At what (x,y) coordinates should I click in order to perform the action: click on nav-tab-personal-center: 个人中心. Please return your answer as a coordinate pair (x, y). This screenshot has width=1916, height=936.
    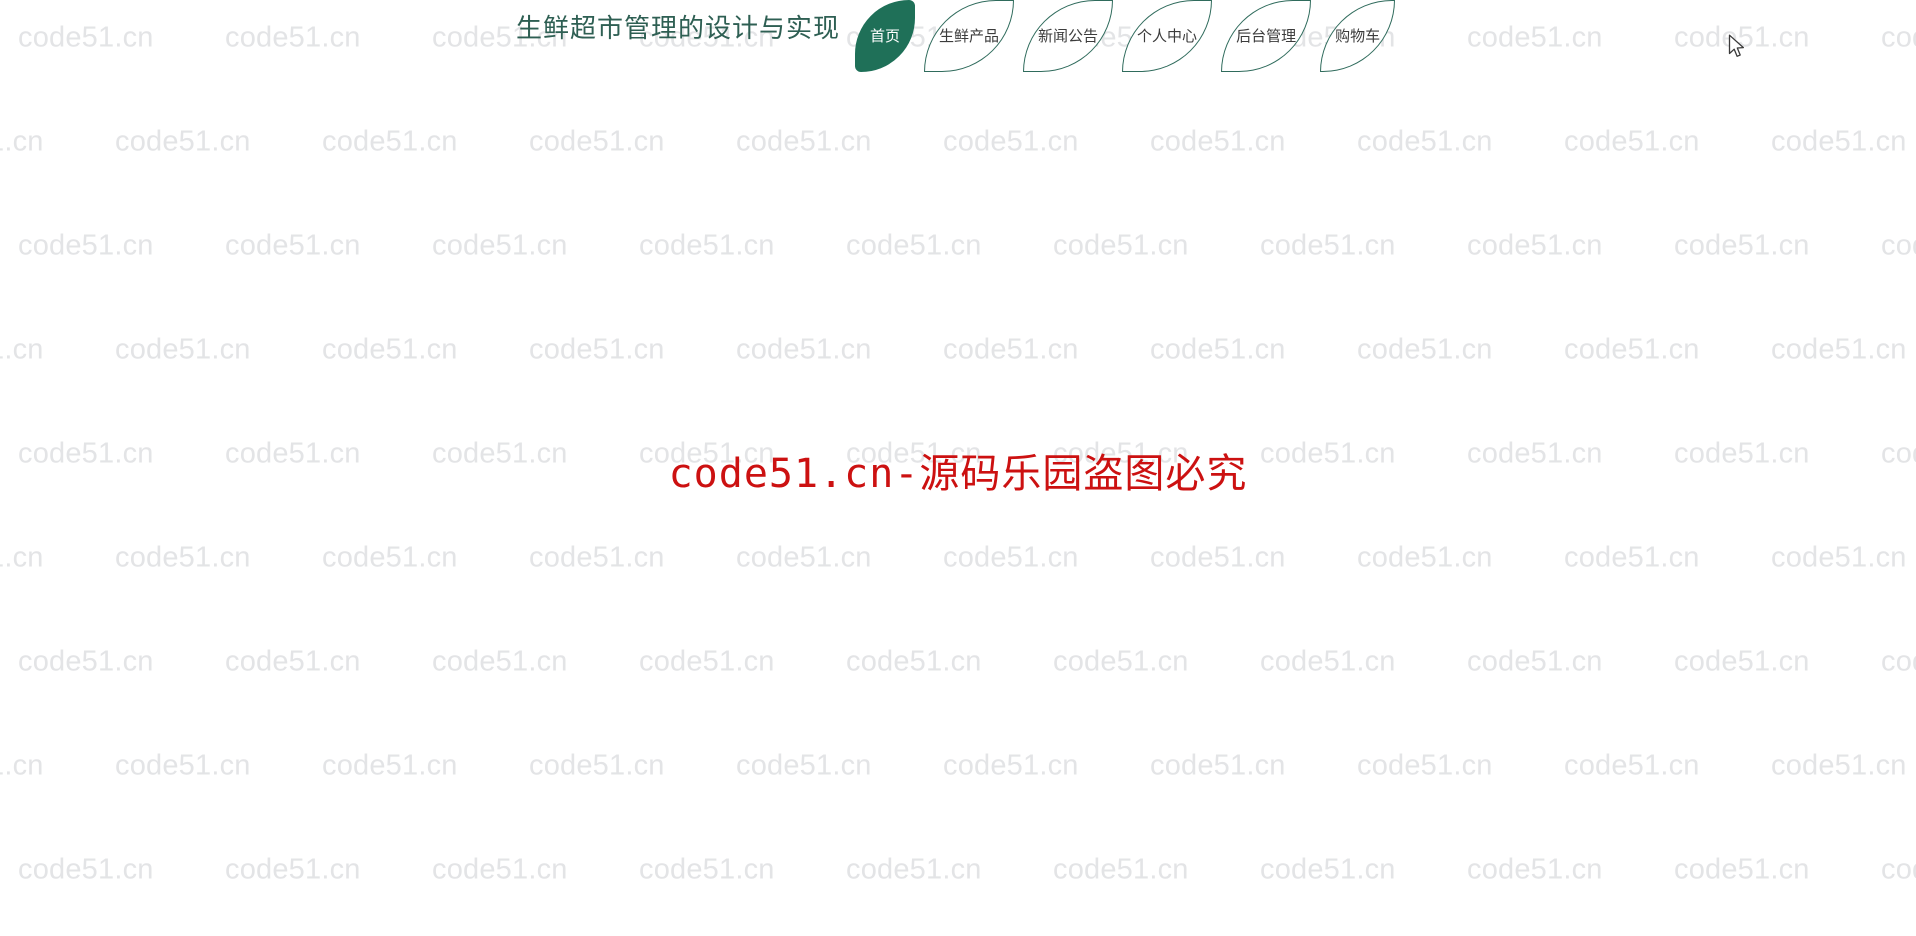
    Looking at the image, I should click on (1167, 36).